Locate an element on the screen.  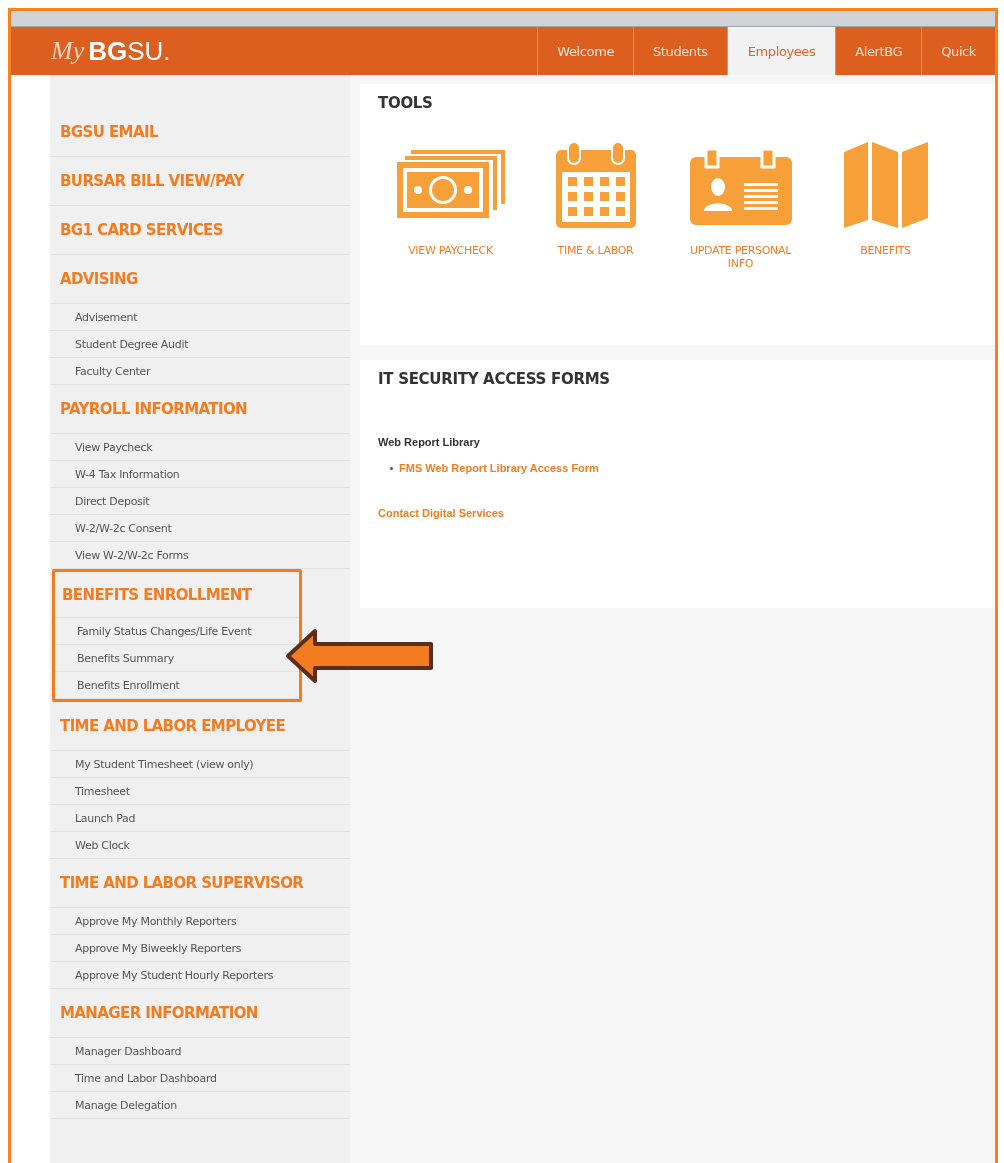
sidebar-link: Web Clock is located at coordinates (102, 845).